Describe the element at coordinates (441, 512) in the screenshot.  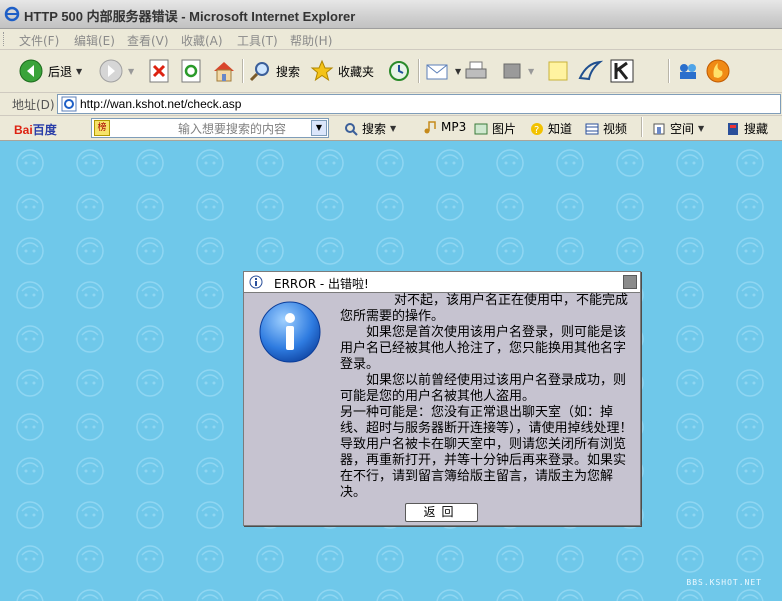
I see `back-dialog-button: 返回` at that location.